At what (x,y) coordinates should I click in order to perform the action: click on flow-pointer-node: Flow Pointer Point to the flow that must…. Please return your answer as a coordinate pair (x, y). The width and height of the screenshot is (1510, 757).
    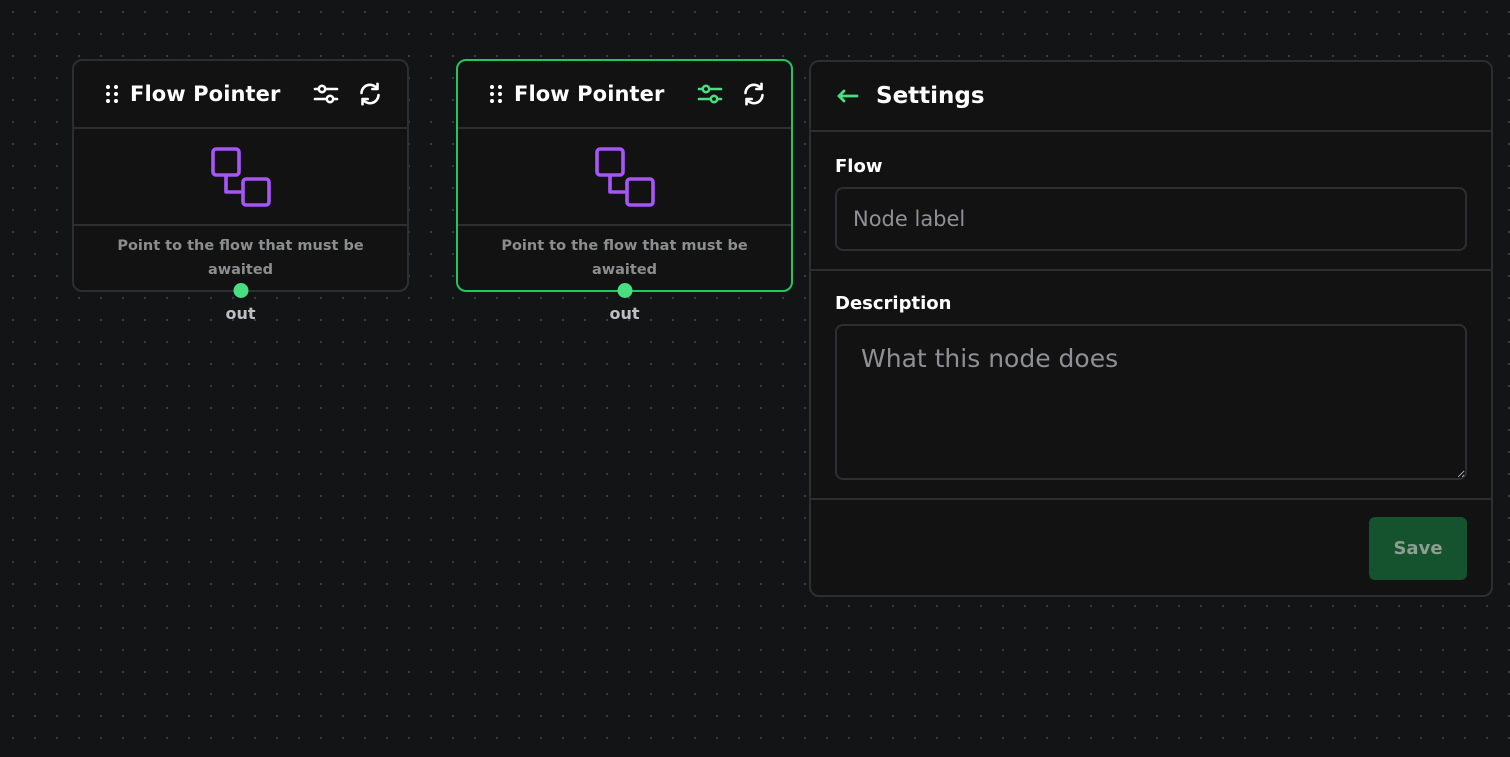
    Looking at the image, I should click on (240, 191).